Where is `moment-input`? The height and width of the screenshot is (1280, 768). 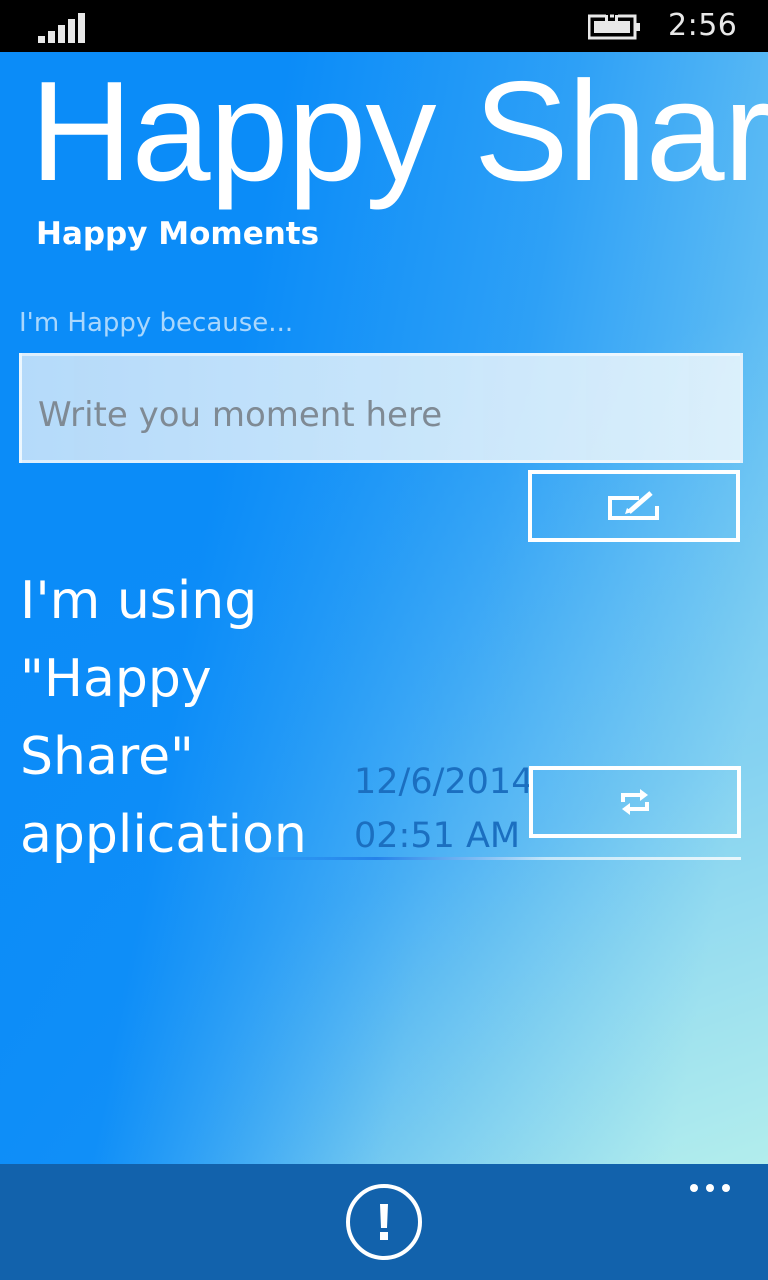
moment-input is located at coordinates (381, 408).